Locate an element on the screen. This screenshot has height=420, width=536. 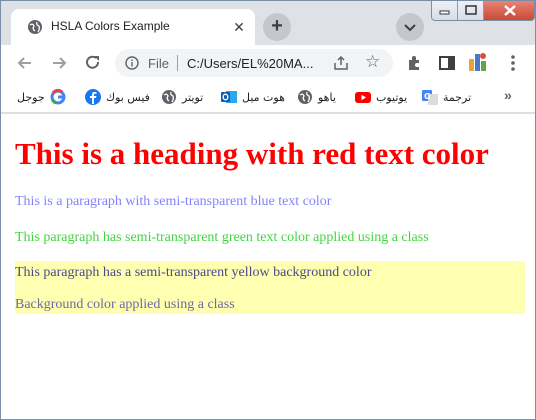
class-background-paragraph: Background color applied using a class is located at coordinates (125, 304).